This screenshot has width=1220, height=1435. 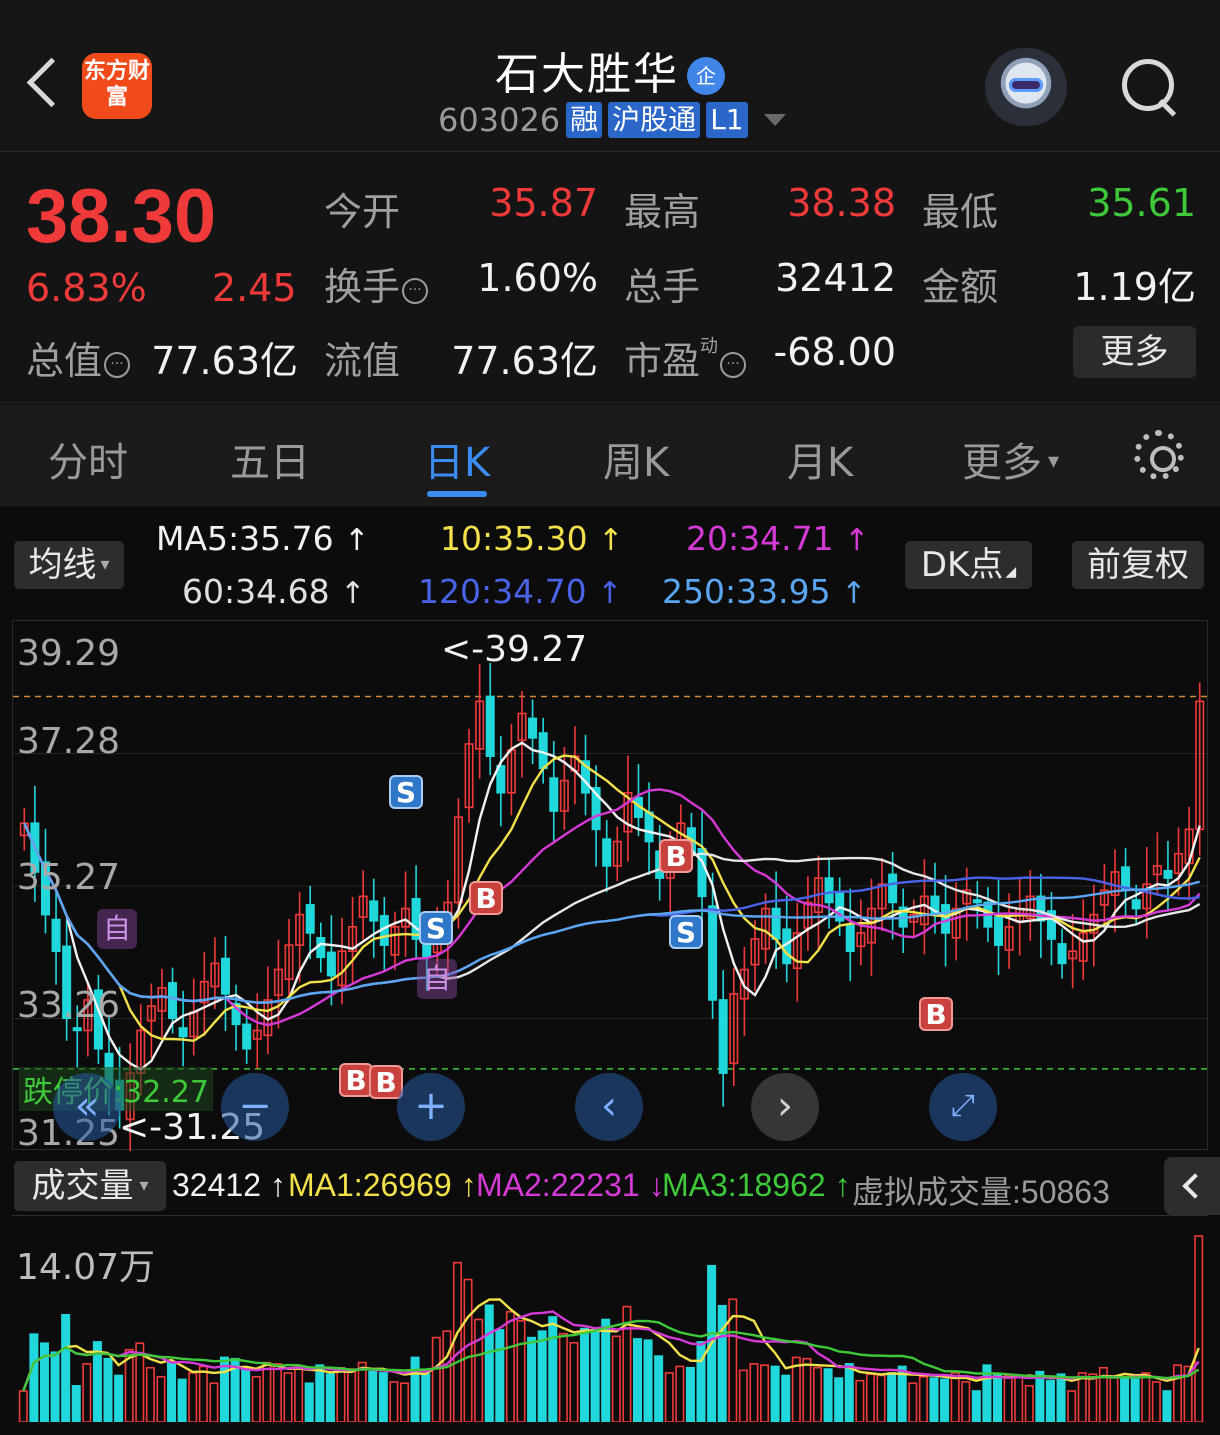 I want to click on tab-more: 更多 ▾, so click(x=1010, y=459).